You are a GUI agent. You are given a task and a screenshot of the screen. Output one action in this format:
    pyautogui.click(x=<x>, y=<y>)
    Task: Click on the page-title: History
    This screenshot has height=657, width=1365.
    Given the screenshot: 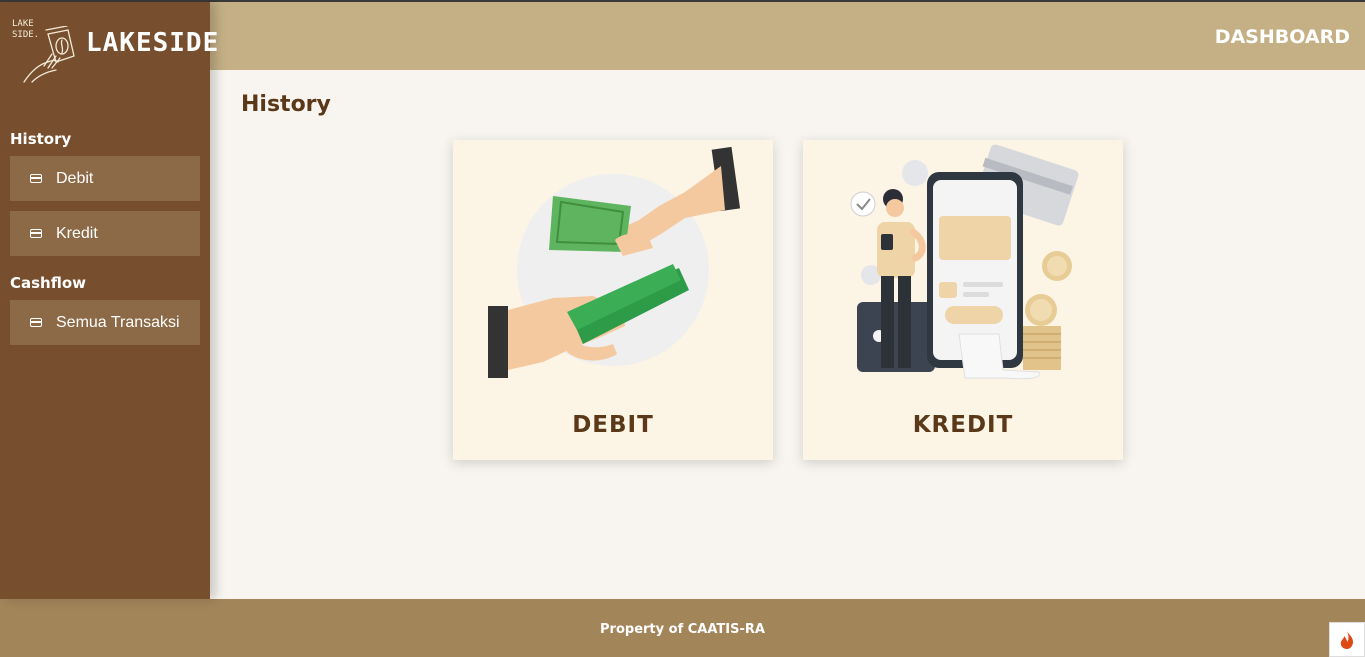 What is the action you would take?
    pyautogui.click(x=286, y=104)
    